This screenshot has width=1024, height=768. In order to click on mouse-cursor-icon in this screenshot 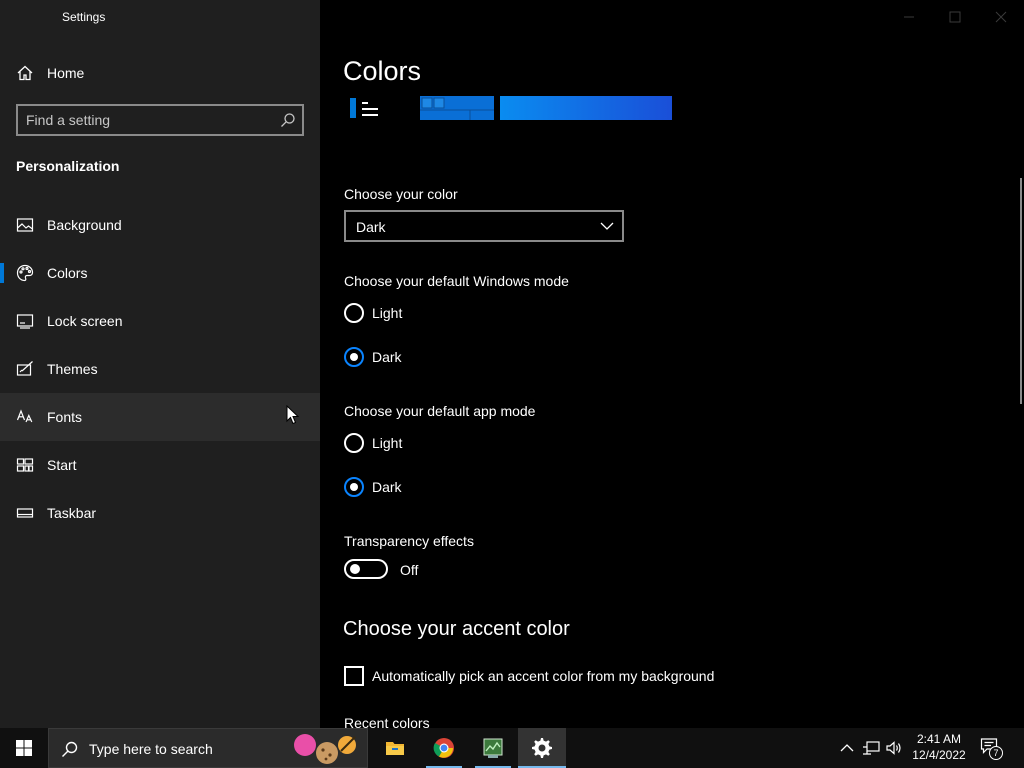, I will do `click(293, 415)`.